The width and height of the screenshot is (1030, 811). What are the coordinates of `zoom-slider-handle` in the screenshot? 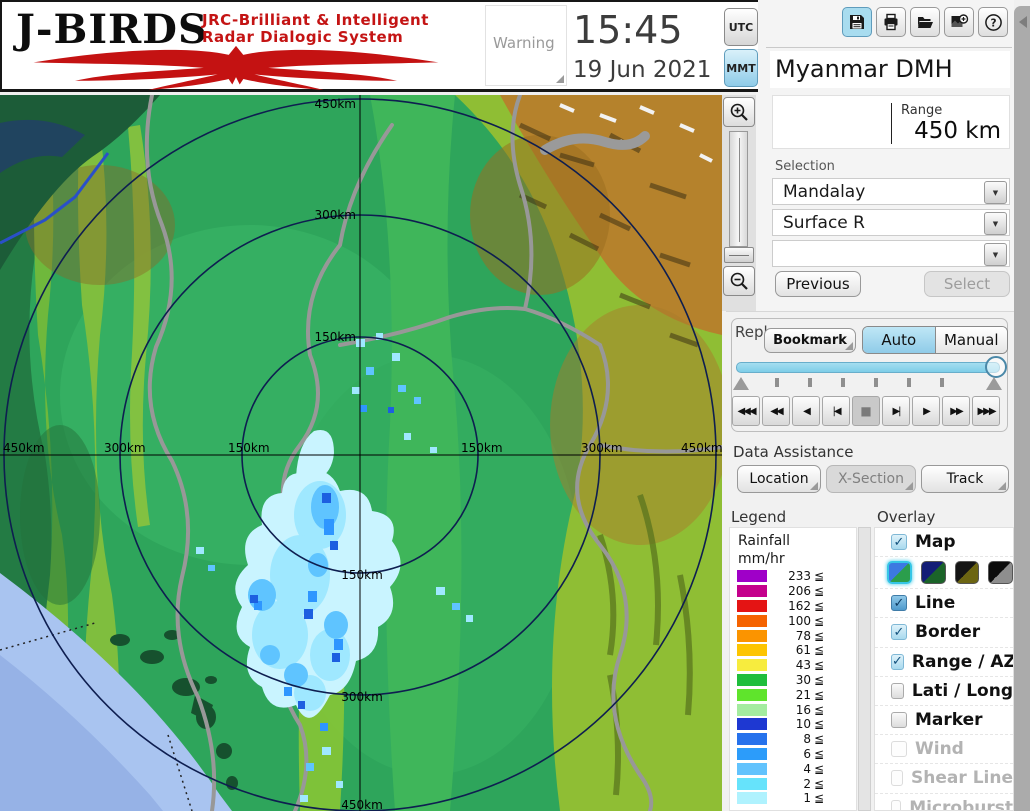 It's located at (739, 255).